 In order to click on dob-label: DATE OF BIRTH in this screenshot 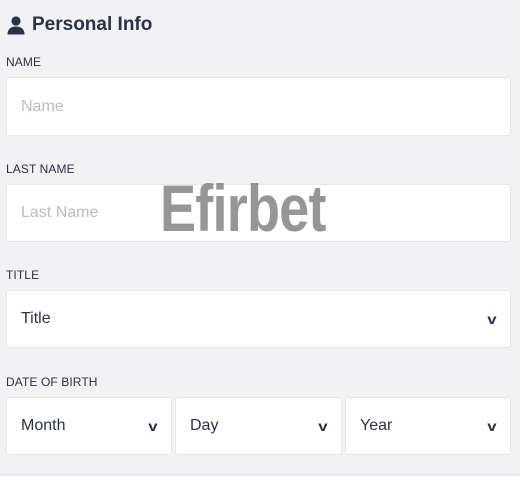, I will do `click(52, 382)`.